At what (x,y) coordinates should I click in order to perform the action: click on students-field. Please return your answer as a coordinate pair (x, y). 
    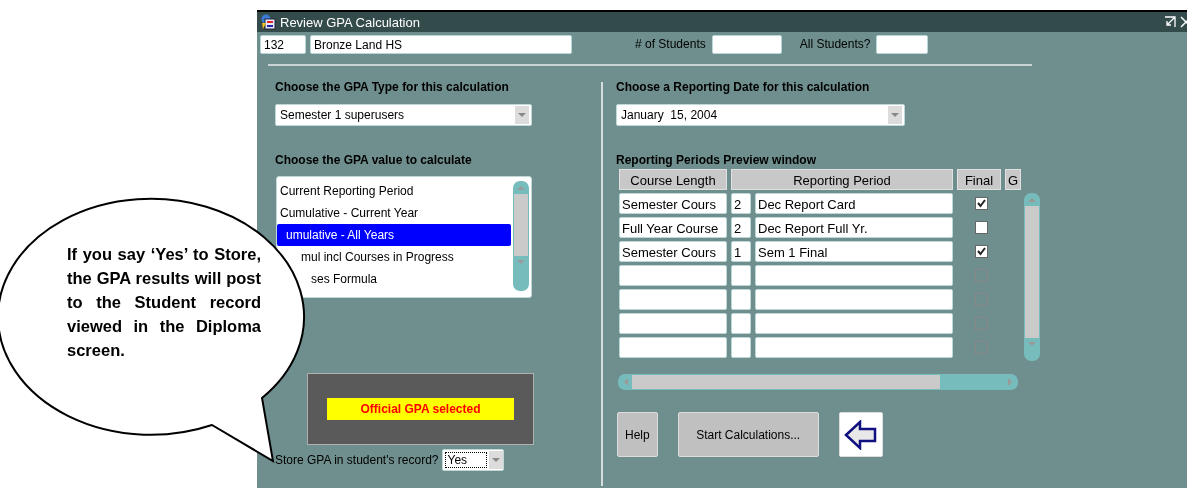
    Looking at the image, I should click on (746, 44).